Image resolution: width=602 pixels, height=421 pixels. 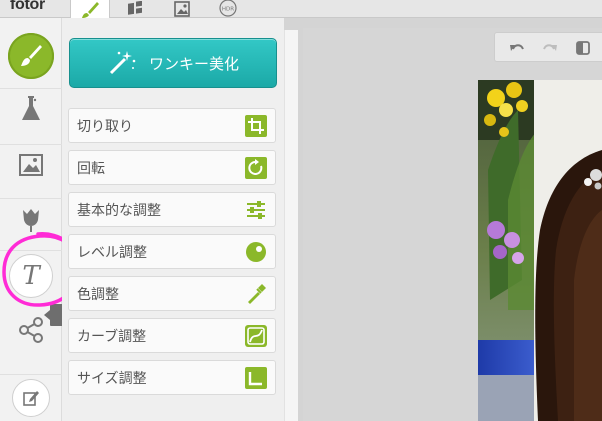 What do you see at coordinates (256, 335) in the screenshot?
I see `curve-icon` at bounding box center [256, 335].